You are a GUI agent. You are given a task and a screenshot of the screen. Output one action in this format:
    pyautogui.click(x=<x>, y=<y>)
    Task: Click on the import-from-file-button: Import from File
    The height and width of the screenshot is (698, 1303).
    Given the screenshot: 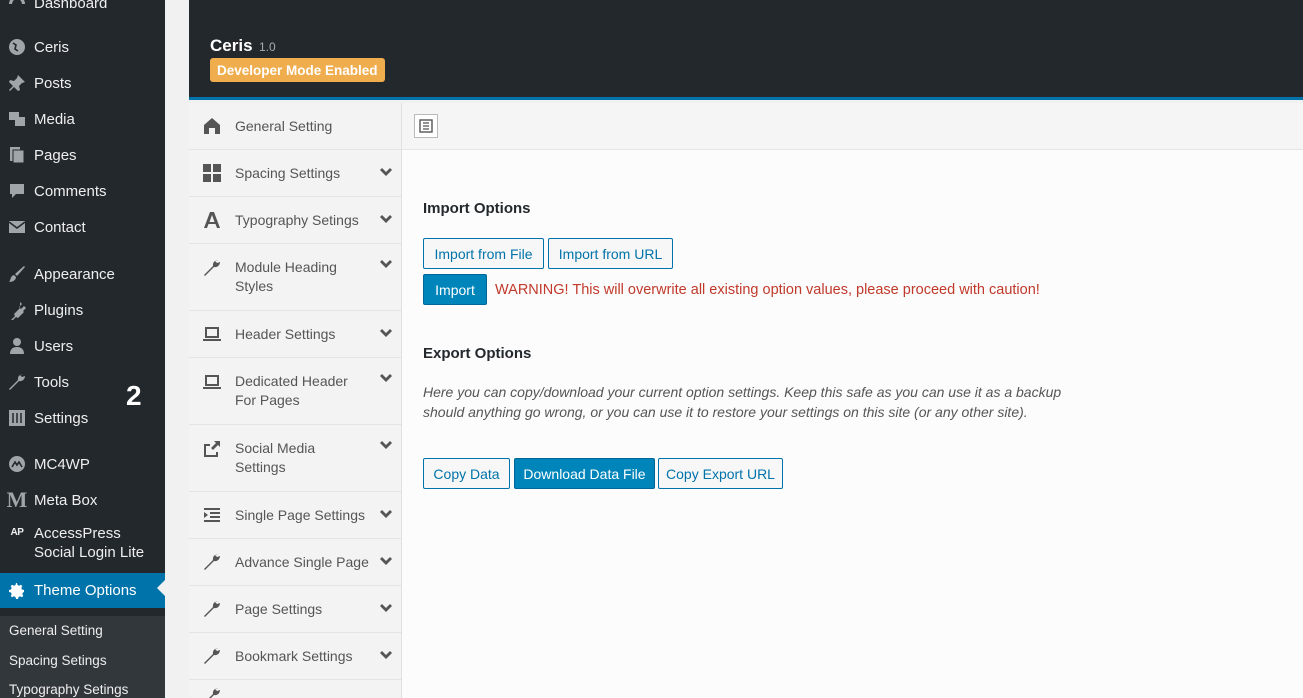 What is the action you would take?
    pyautogui.click(x=483, y=253)
    